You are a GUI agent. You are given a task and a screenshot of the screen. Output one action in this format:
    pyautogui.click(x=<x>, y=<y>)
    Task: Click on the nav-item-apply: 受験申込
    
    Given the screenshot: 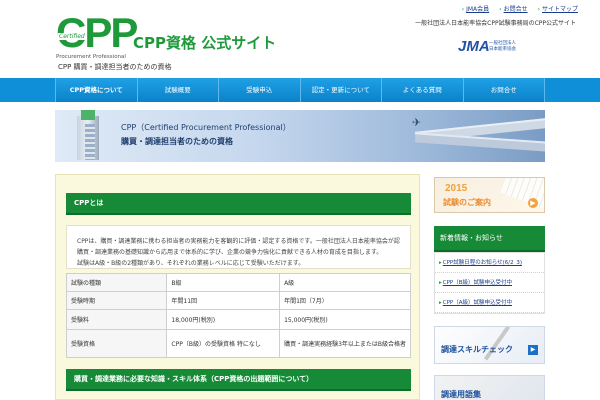 What is the action you would take?
    pyautogui.click(x=259, y=90)
    